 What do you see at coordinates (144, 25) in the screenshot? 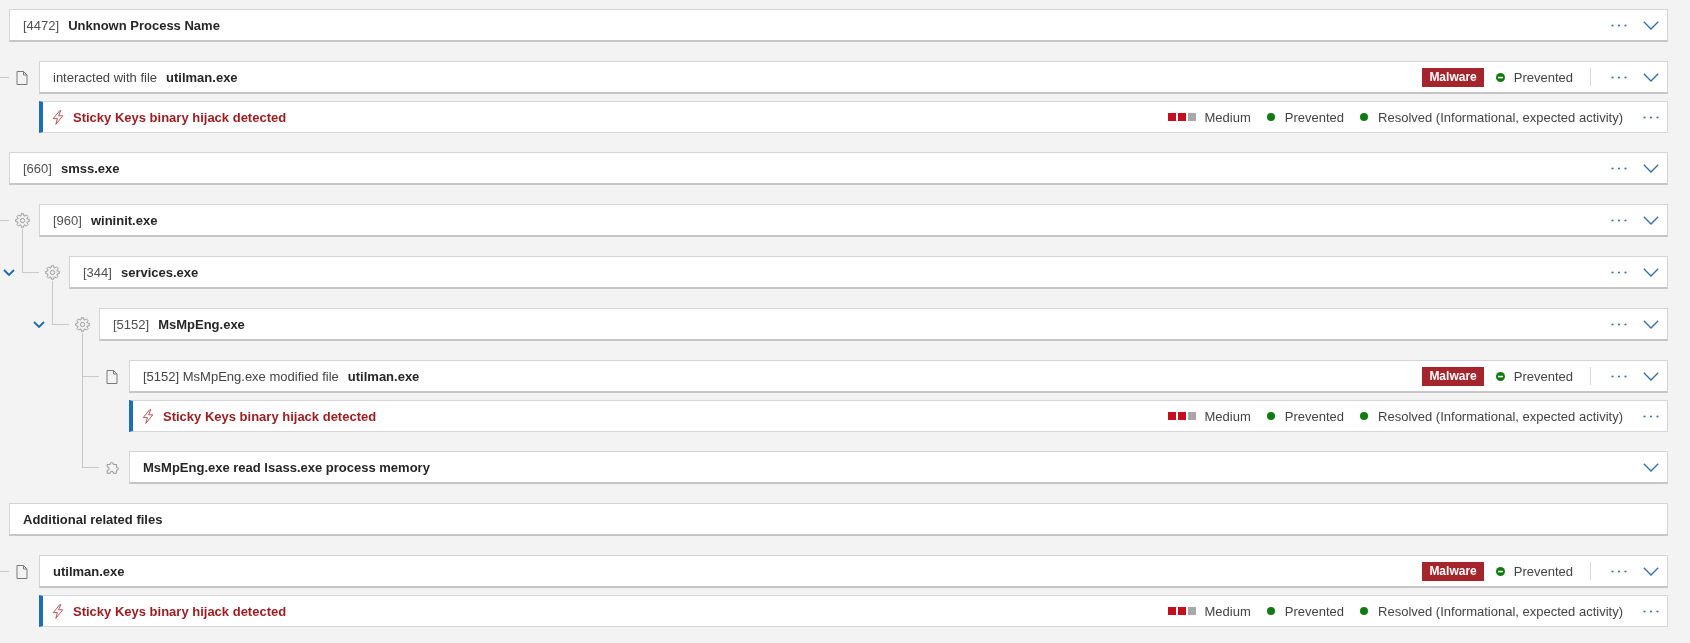
I see `process-name: Unknown Process Name` at bounding box center [144, 25].